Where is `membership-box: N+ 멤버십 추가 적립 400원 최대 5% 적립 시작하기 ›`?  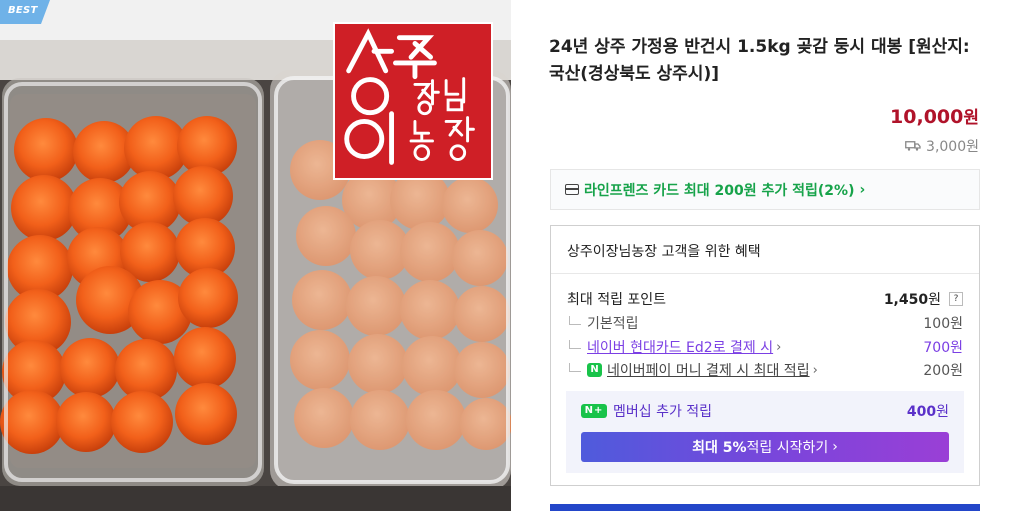
membership-box: N+ 멤버십 추가 적립 400원 최대 5% 적립 시작하기 › is located at coordinates (765, 432).